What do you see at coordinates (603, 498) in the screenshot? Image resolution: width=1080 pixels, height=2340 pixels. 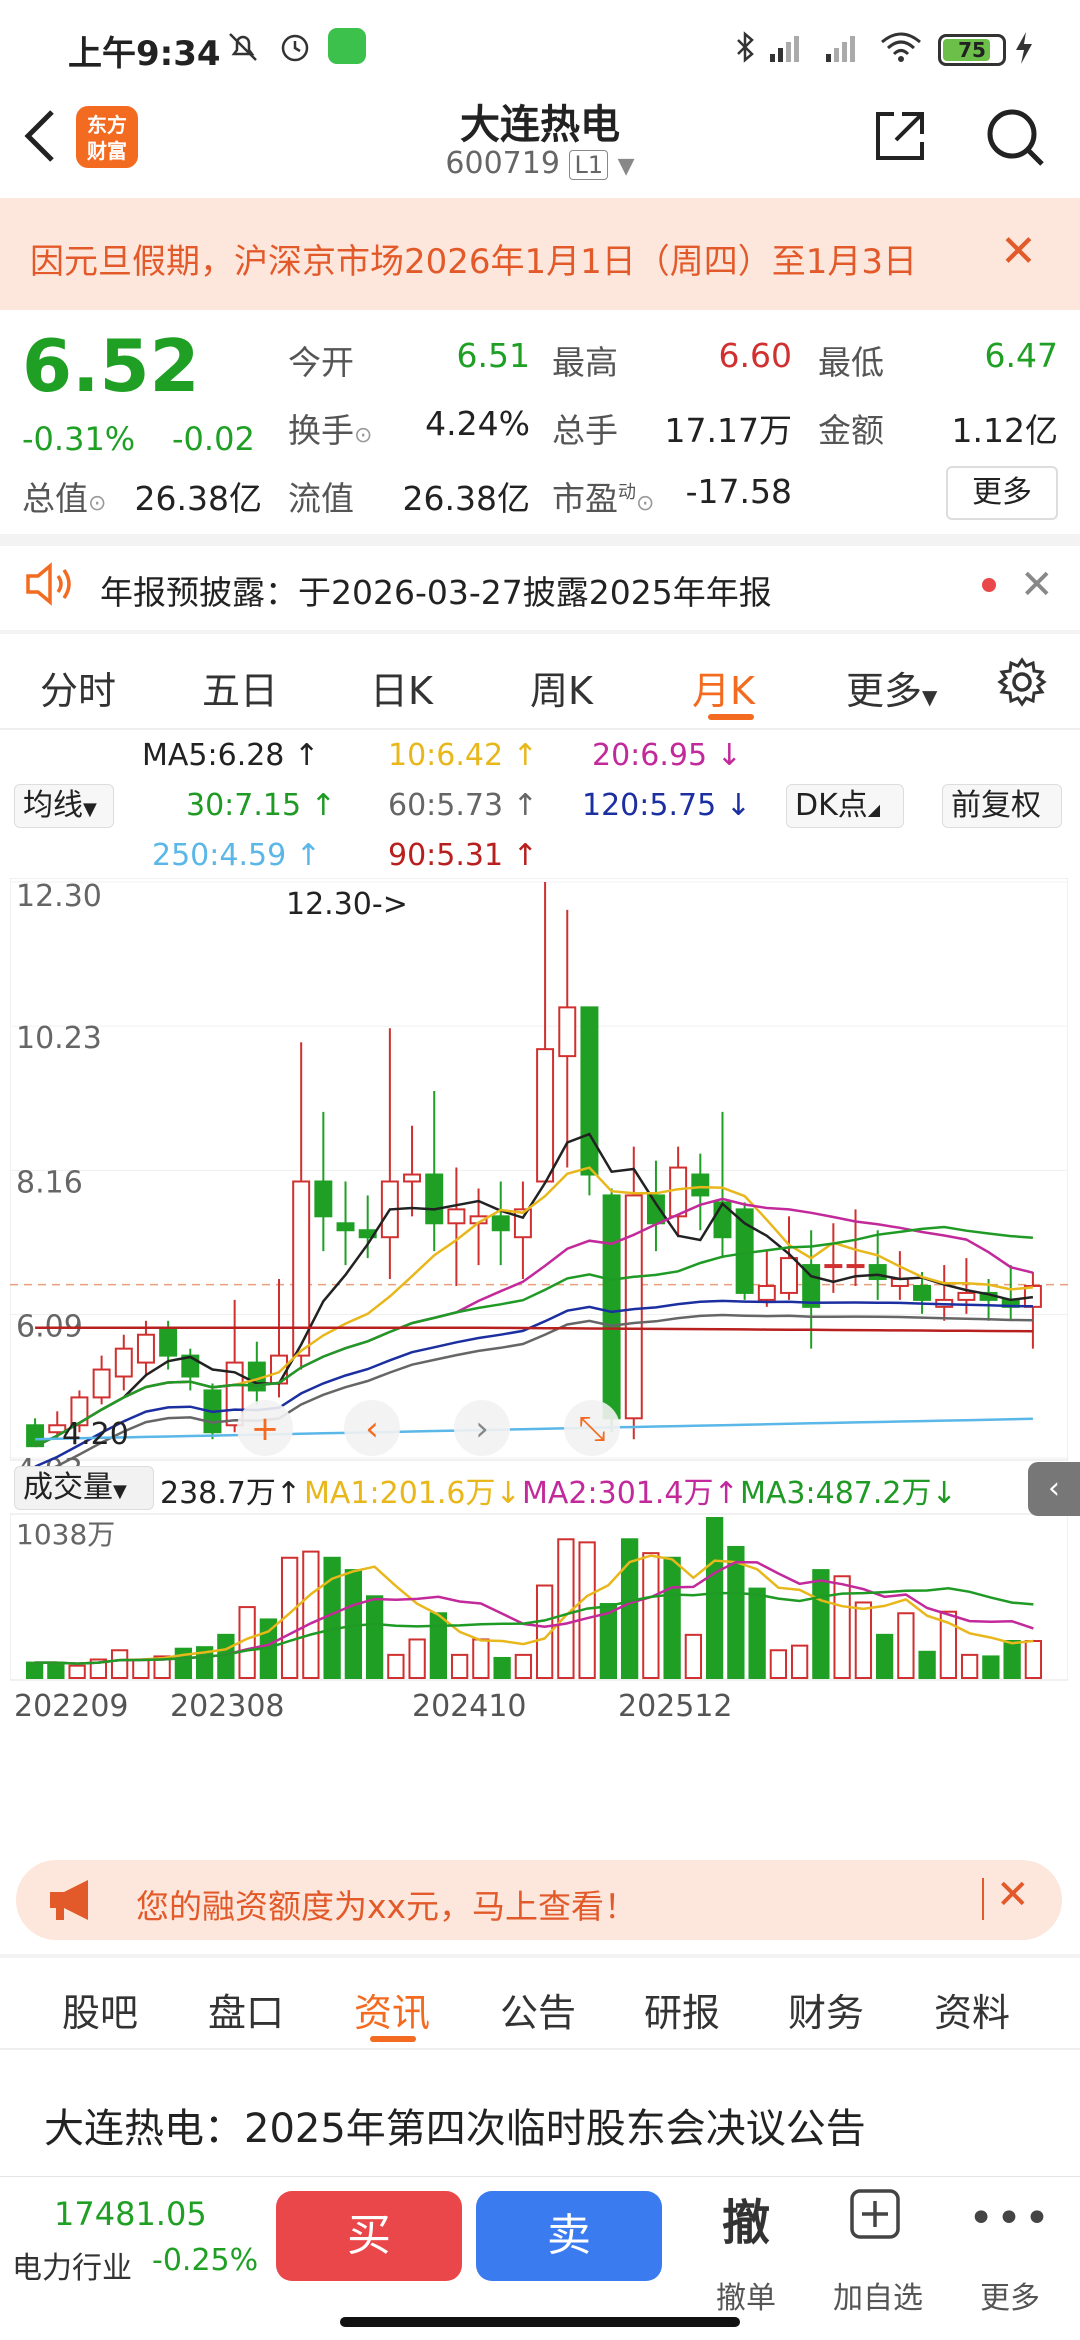 I see `pe-label: 市盈动⊙` at bounding box center [603, 498].